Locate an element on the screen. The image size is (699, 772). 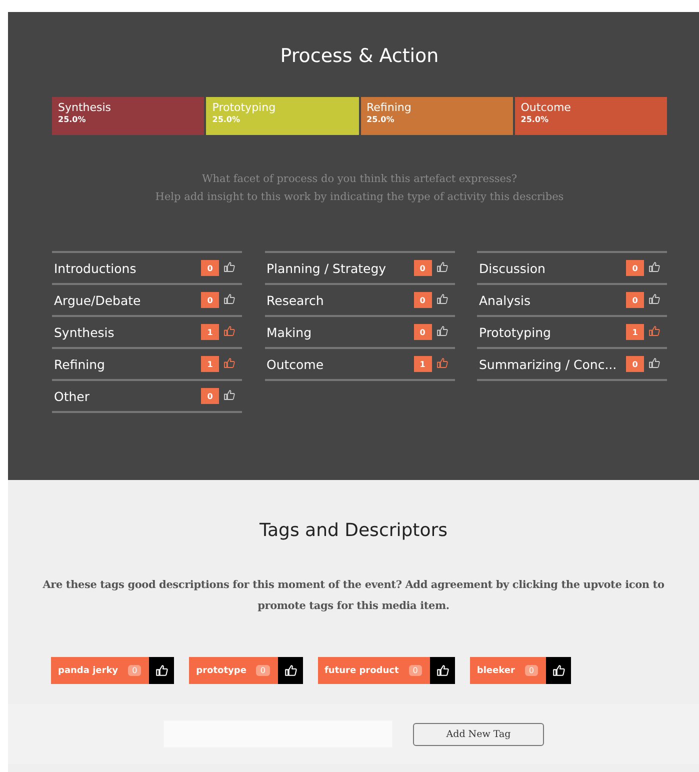
segment-label: Prototyping is located at coordinates (244, 107).